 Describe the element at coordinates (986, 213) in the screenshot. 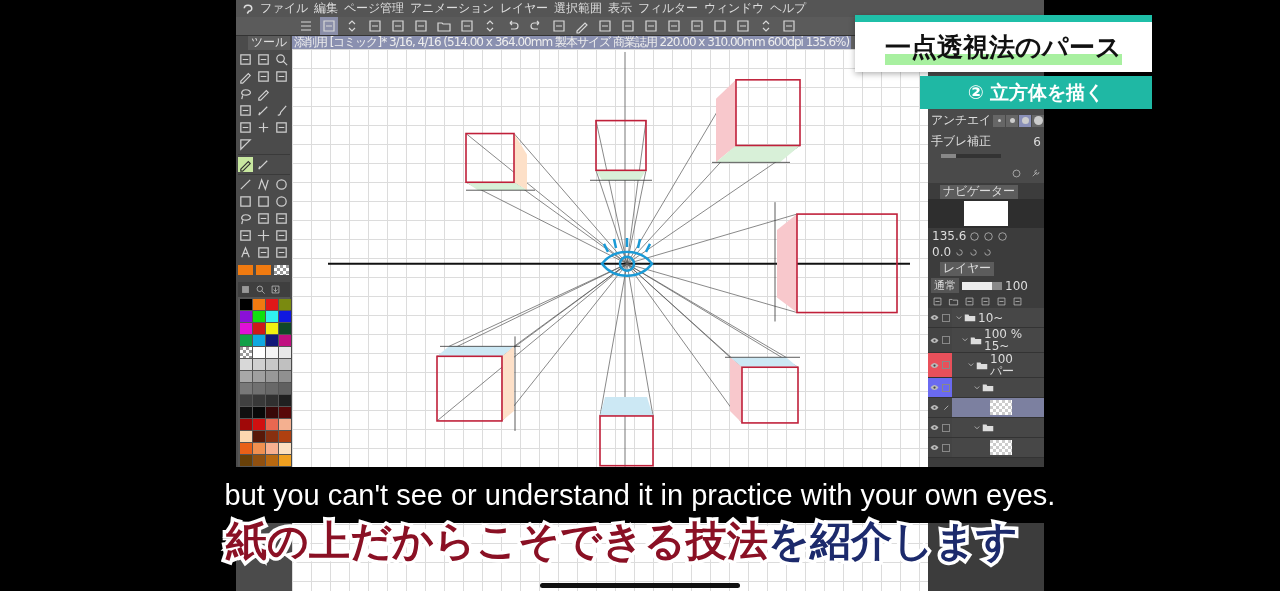

I see `navigator-thumbnail` at that location.